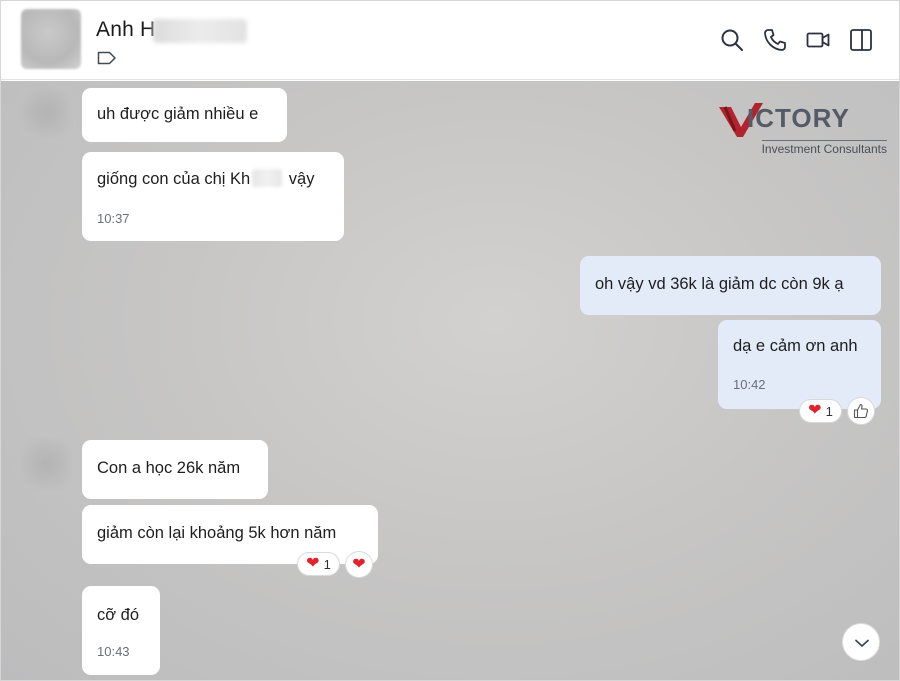 Image resolution: width=900 pixels, height=681 pixels. I want to click on message-text: giảm còn lại khoảng 5k hơn năm, so click(217, 533).